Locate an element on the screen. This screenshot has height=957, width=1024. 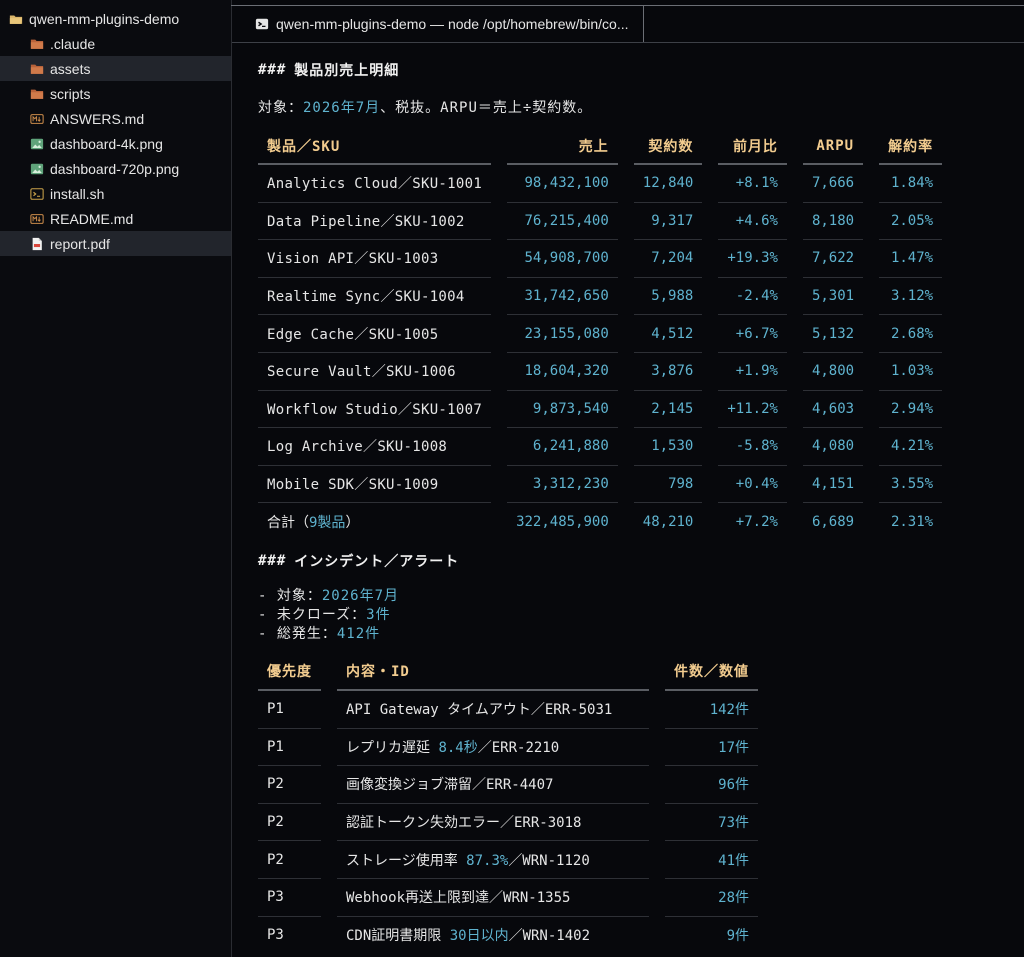
bullet-key: - 未クローズ： is located at coordinates (312, 614).